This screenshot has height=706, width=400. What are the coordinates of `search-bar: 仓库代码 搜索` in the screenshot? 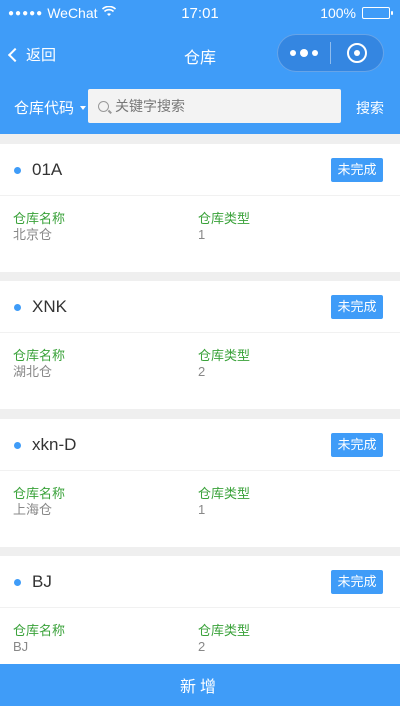 It's located at (200, 107).